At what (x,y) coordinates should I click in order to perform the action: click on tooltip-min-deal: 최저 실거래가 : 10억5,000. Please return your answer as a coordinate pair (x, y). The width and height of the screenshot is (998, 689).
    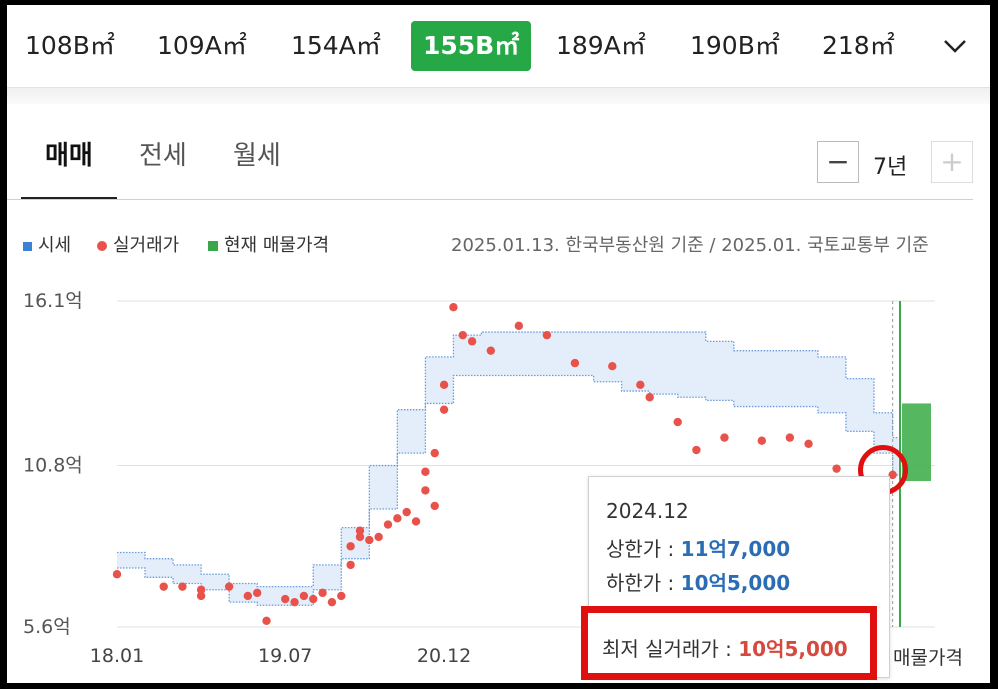
    Looking at the image, I should click on (725, 647).